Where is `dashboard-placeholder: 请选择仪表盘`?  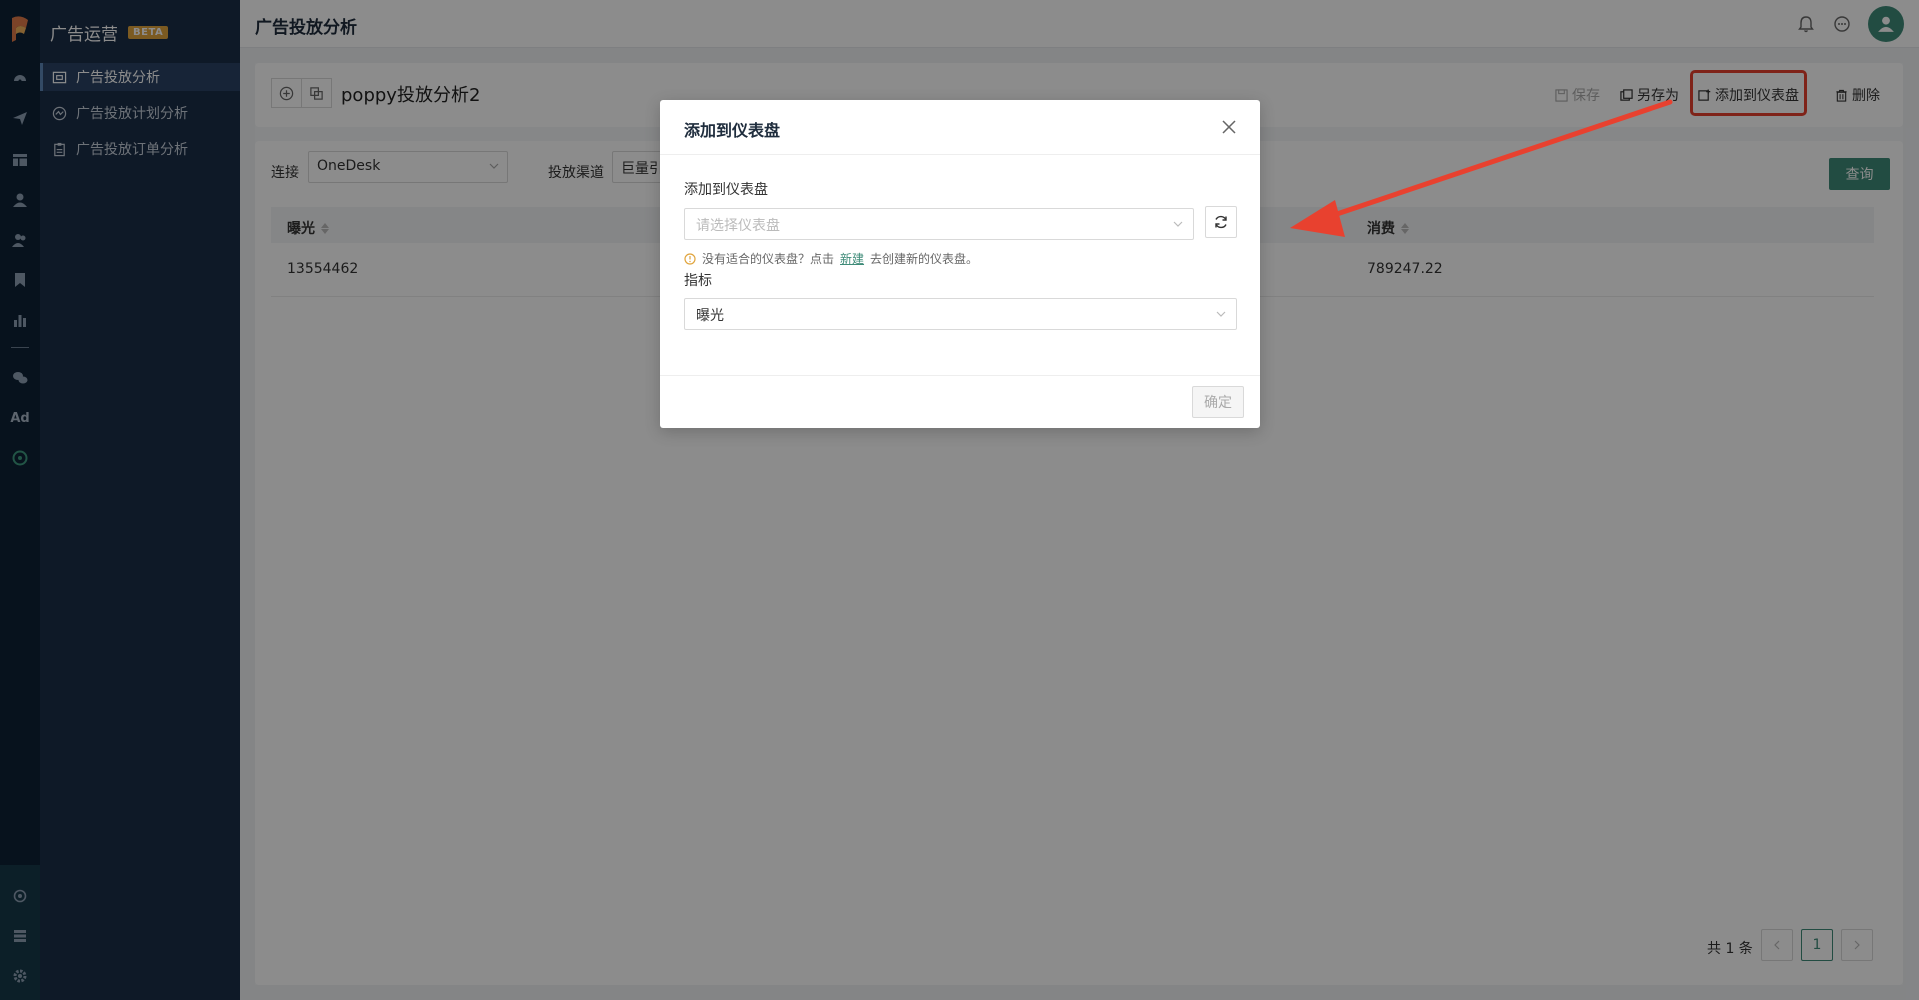
dashboard-placeholder: 请选择仪表盘 is located at coordinates (738, 226).